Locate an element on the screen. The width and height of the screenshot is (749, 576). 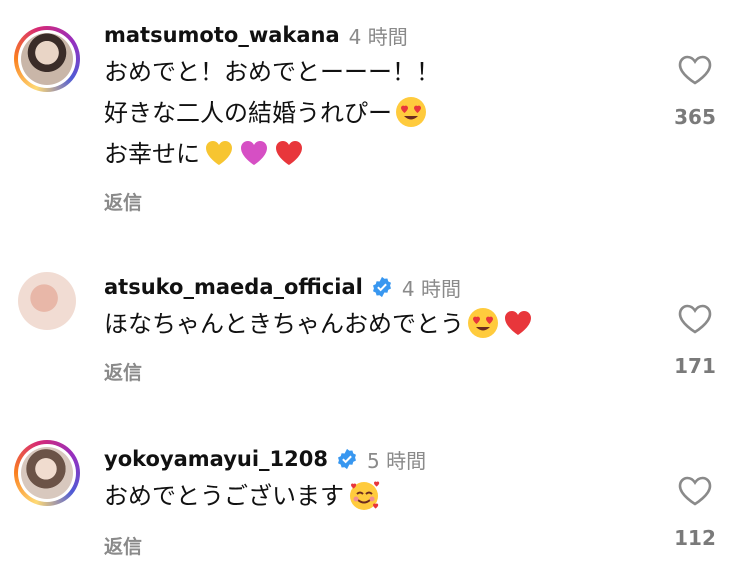
pink-heart-emoji is located at coordinates (254, 153).